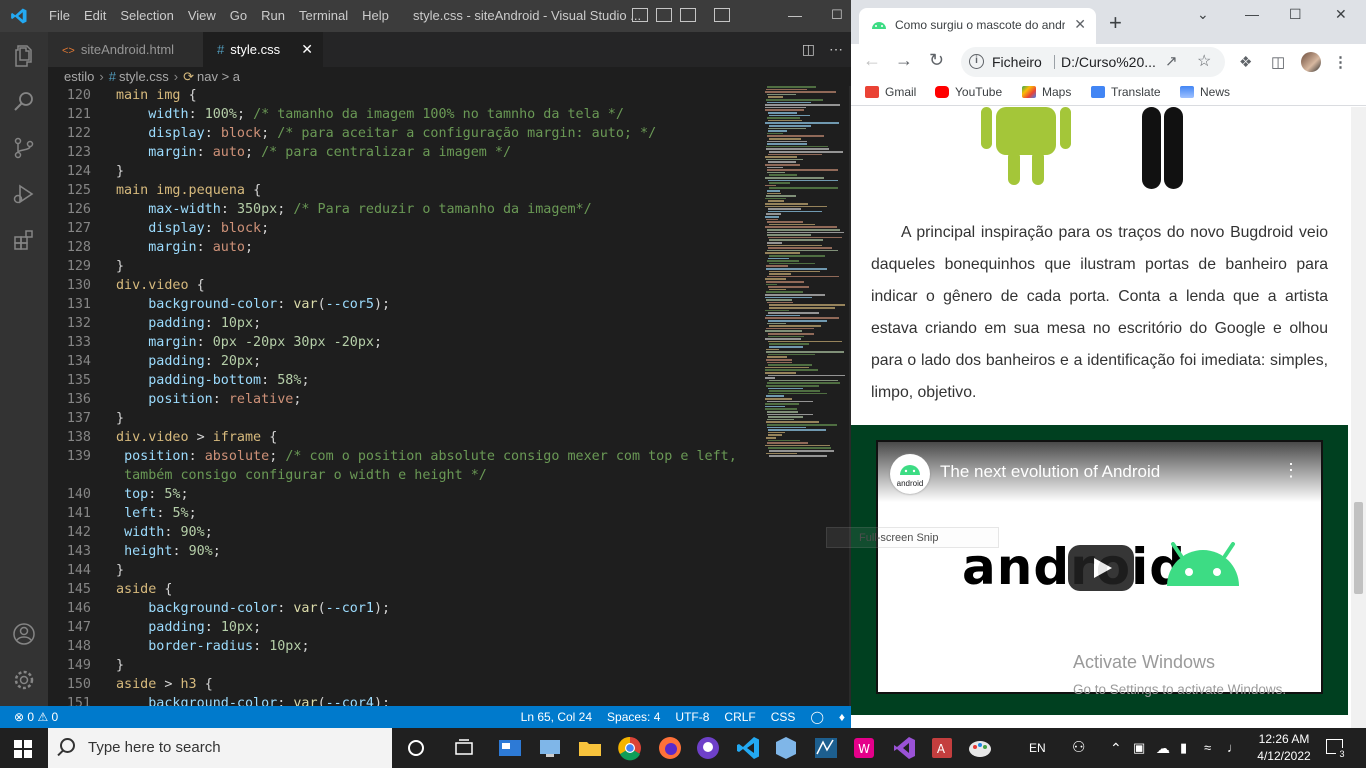 The width and height of the screenshot is (1366, 768). I want to click on cortana-icon, so click(416, 748).